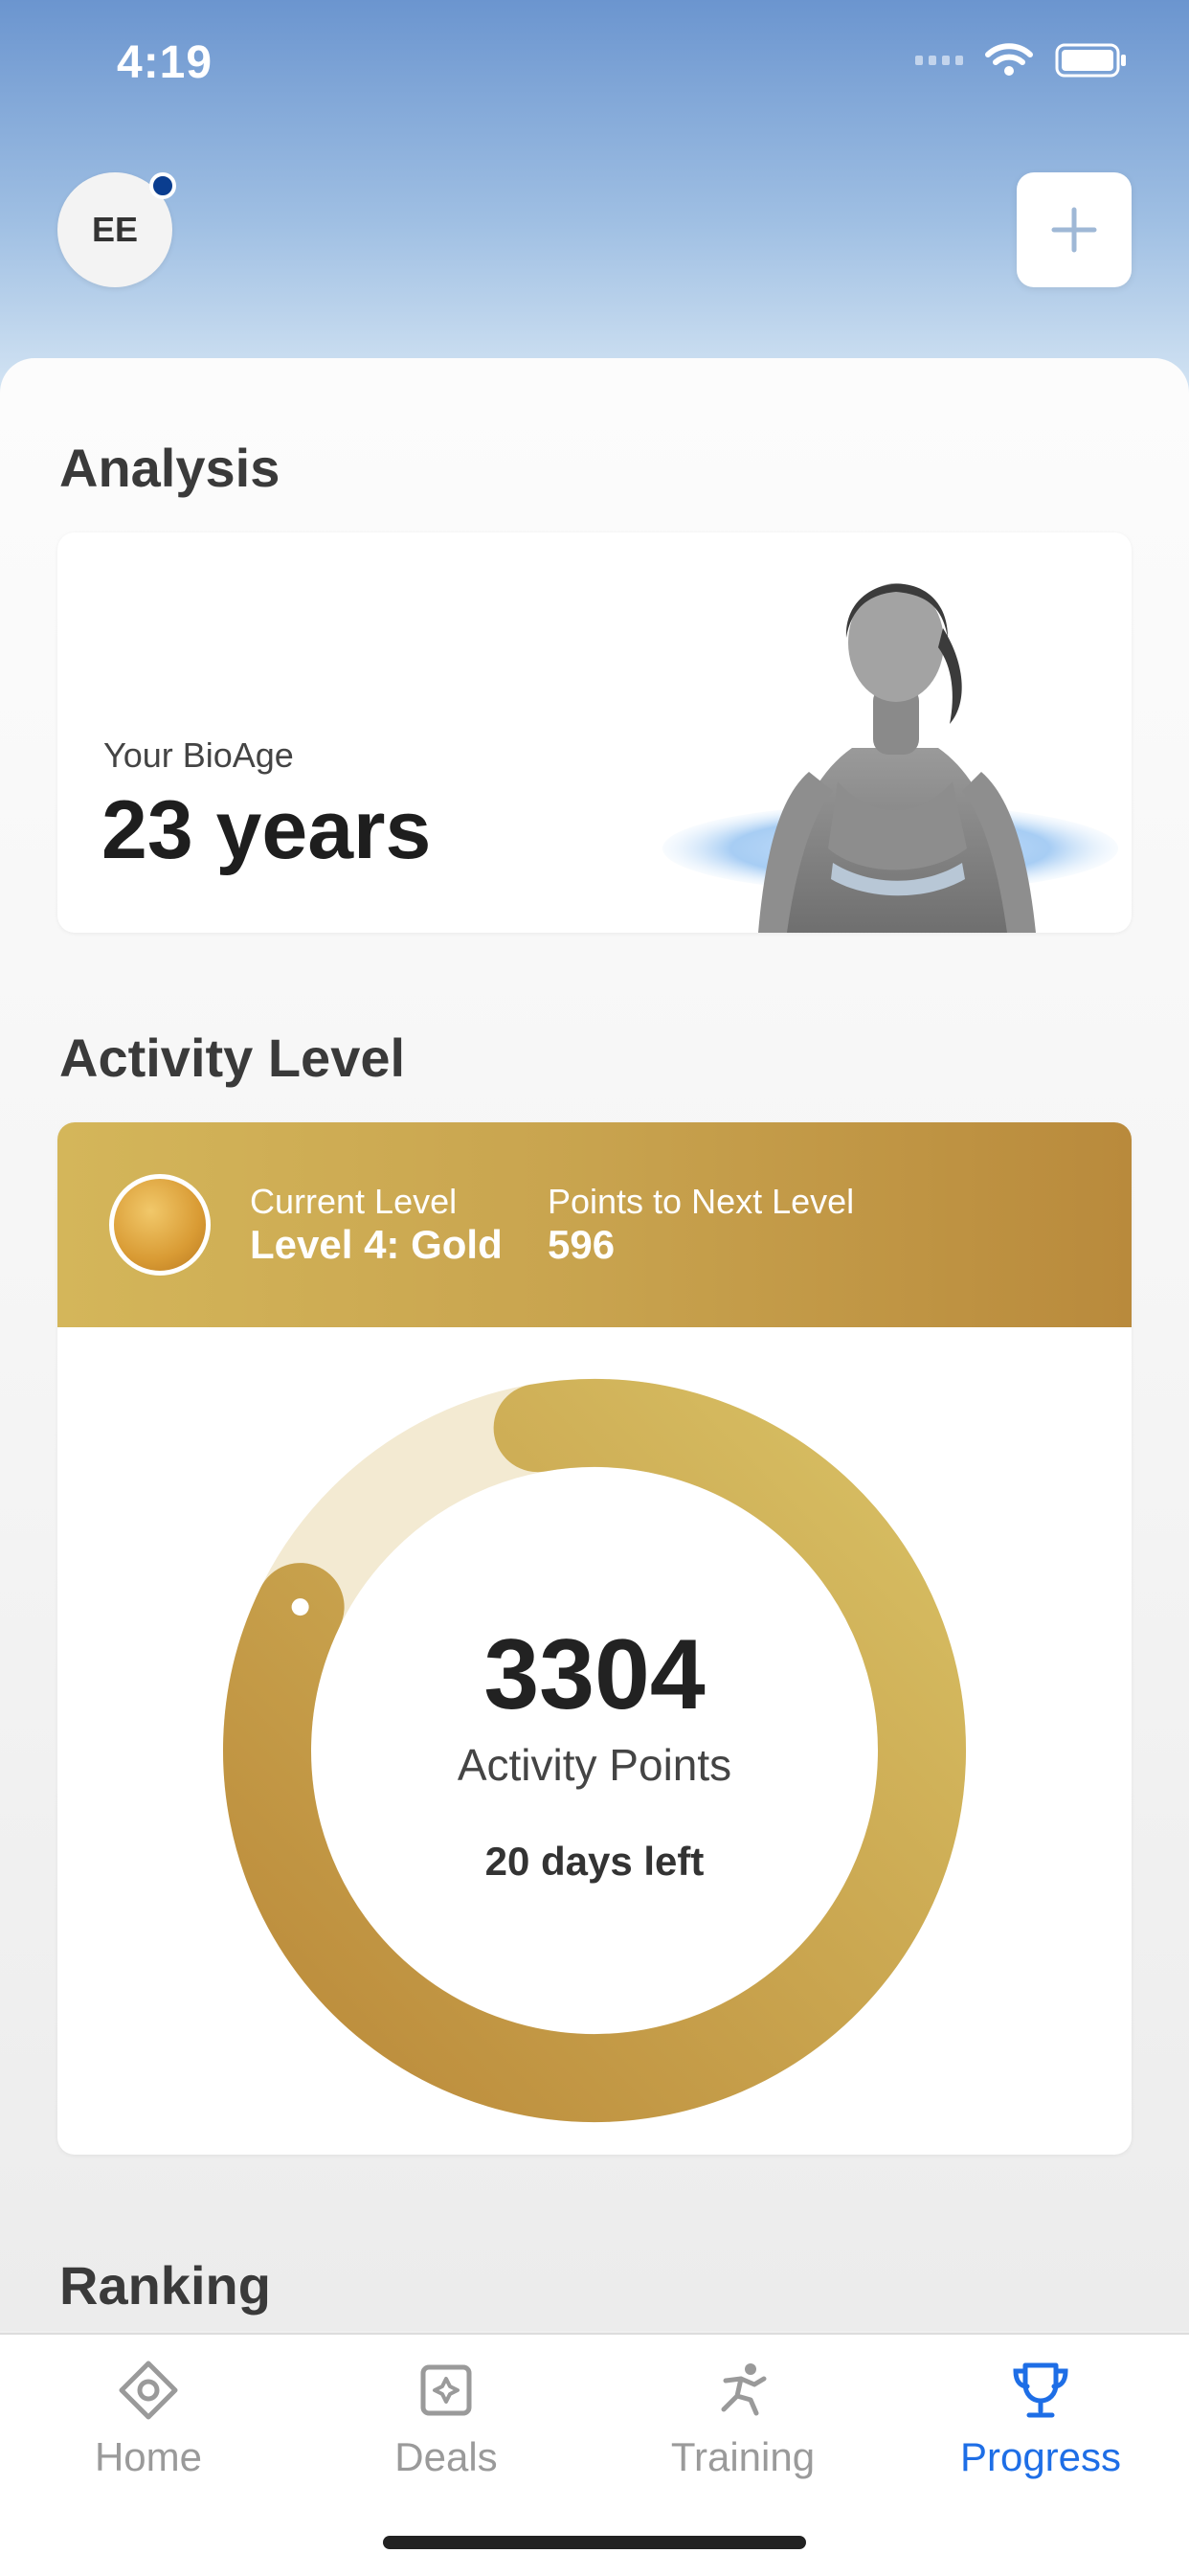  What do you see at coordinates (446, 2424) in the screenshot?
I see `tab-deals: Deals` at bounding box center [446, 2424].